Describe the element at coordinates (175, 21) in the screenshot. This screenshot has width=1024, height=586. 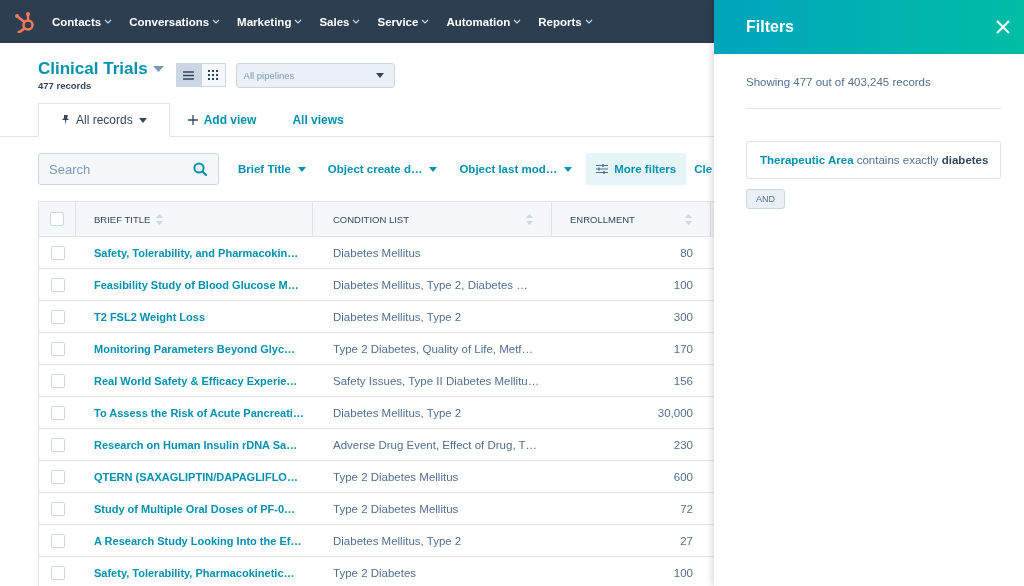
I see `nav-menu-item: Conversations` at that location.